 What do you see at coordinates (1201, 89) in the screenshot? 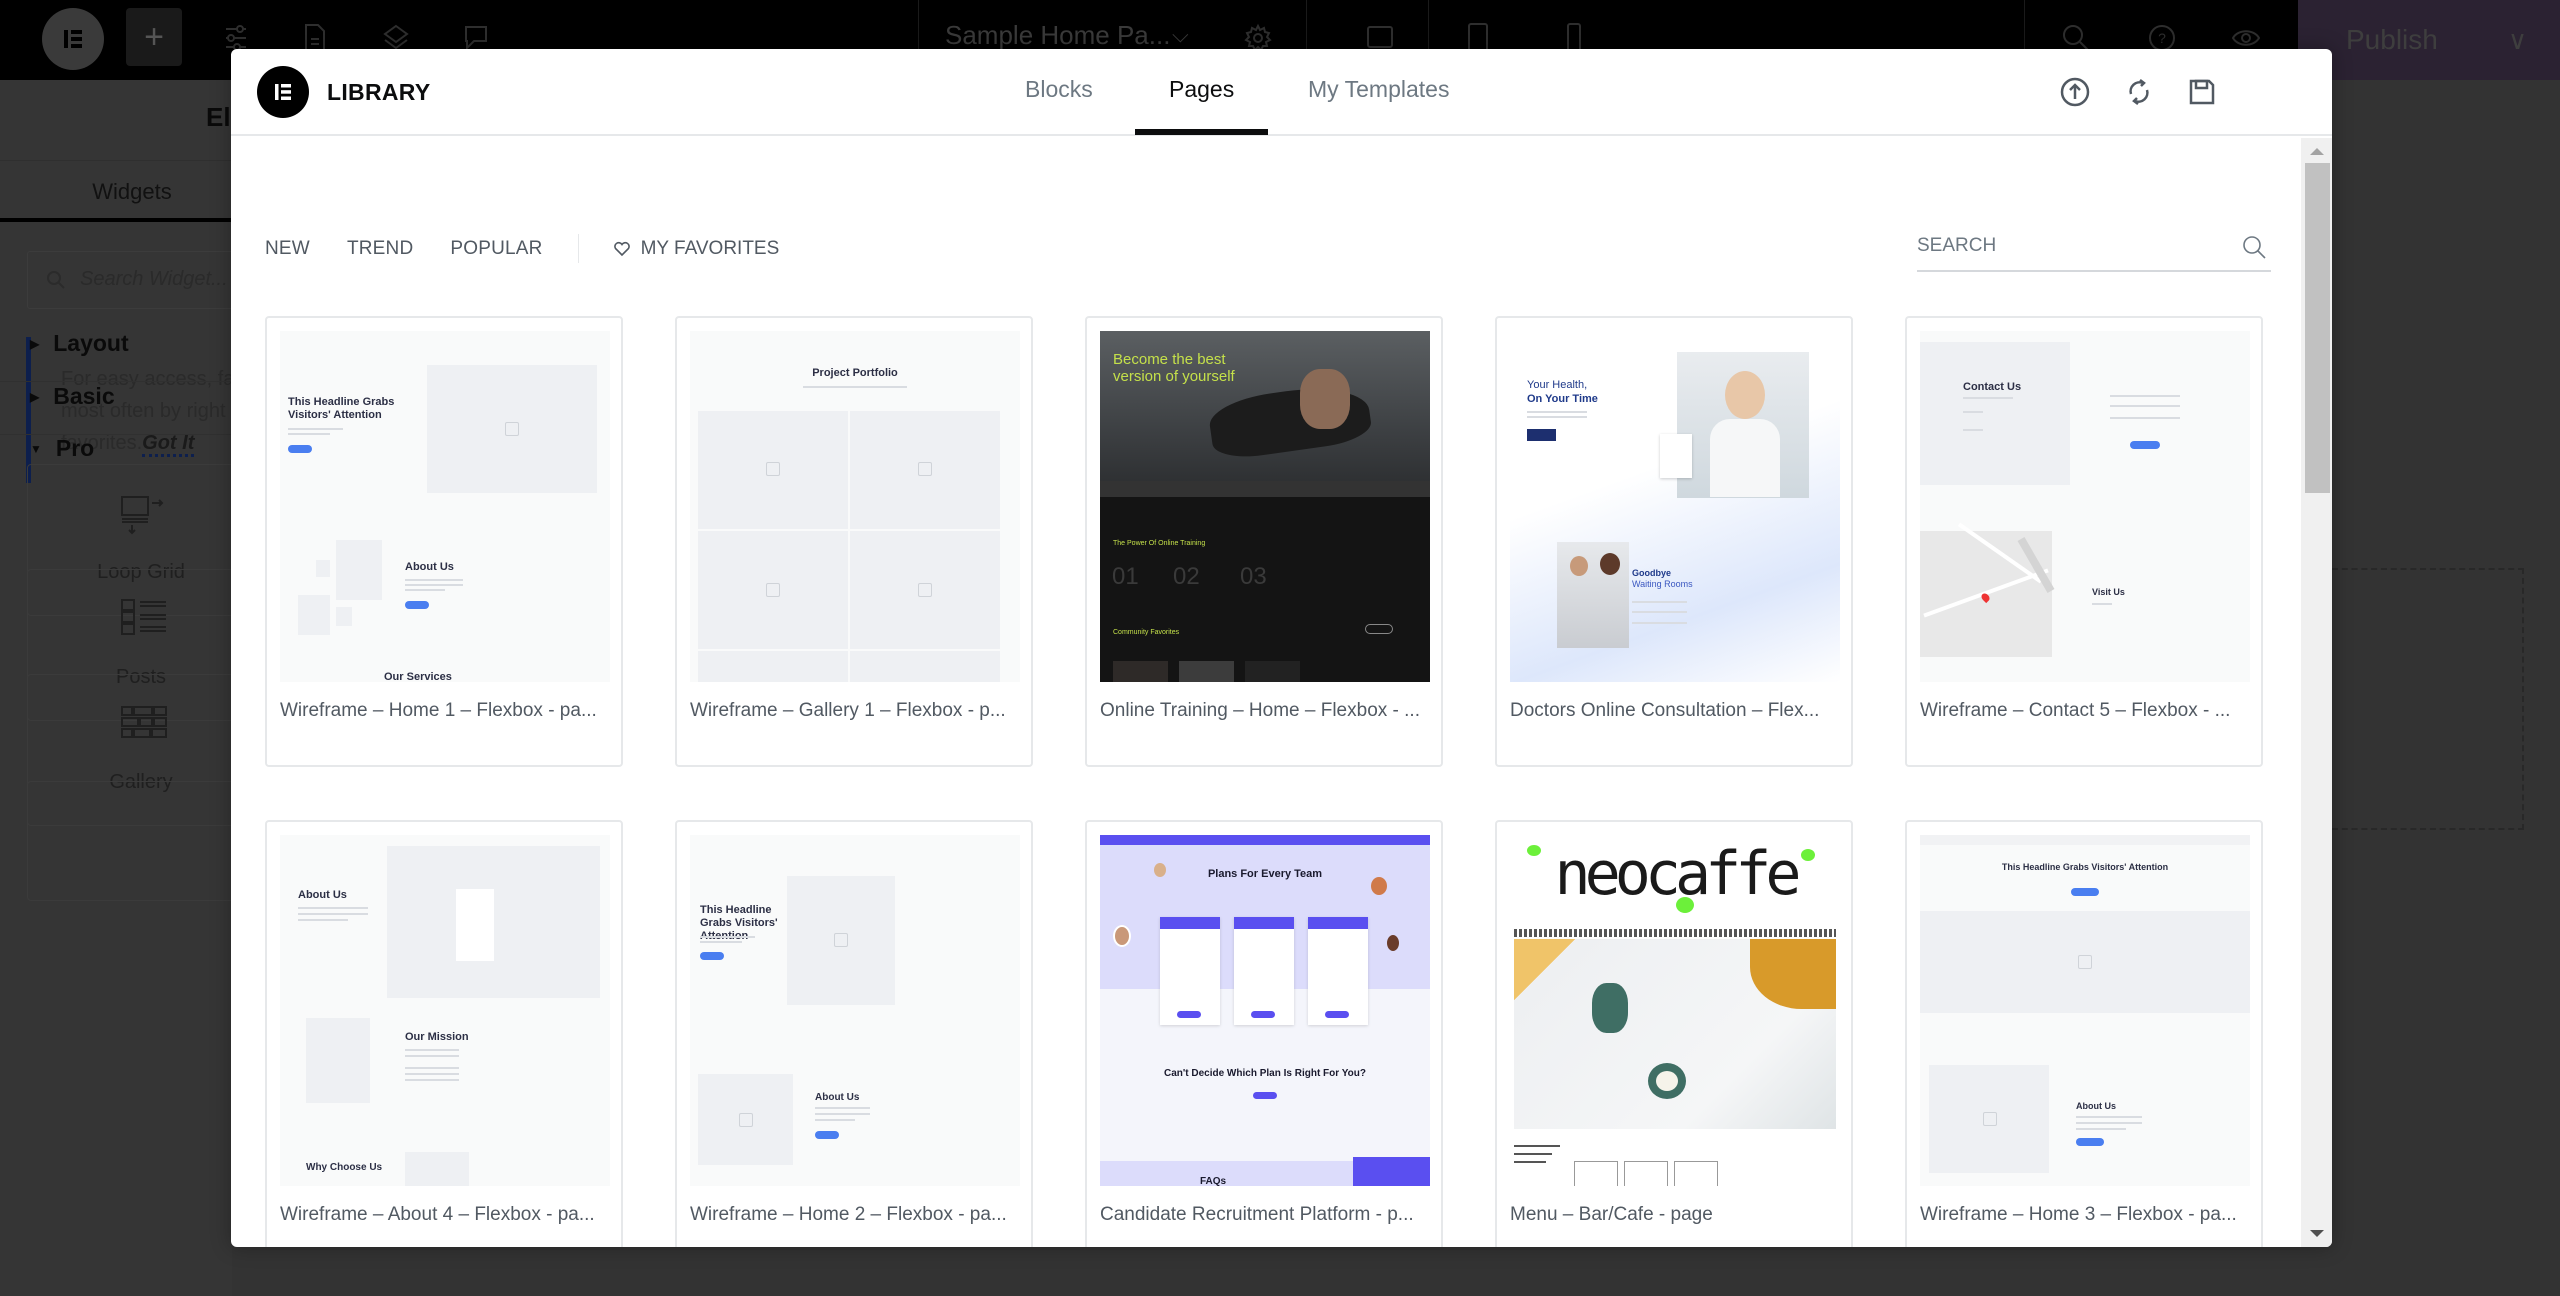
I see `tab-pages: Pages` at bounding box center [1201, 89].